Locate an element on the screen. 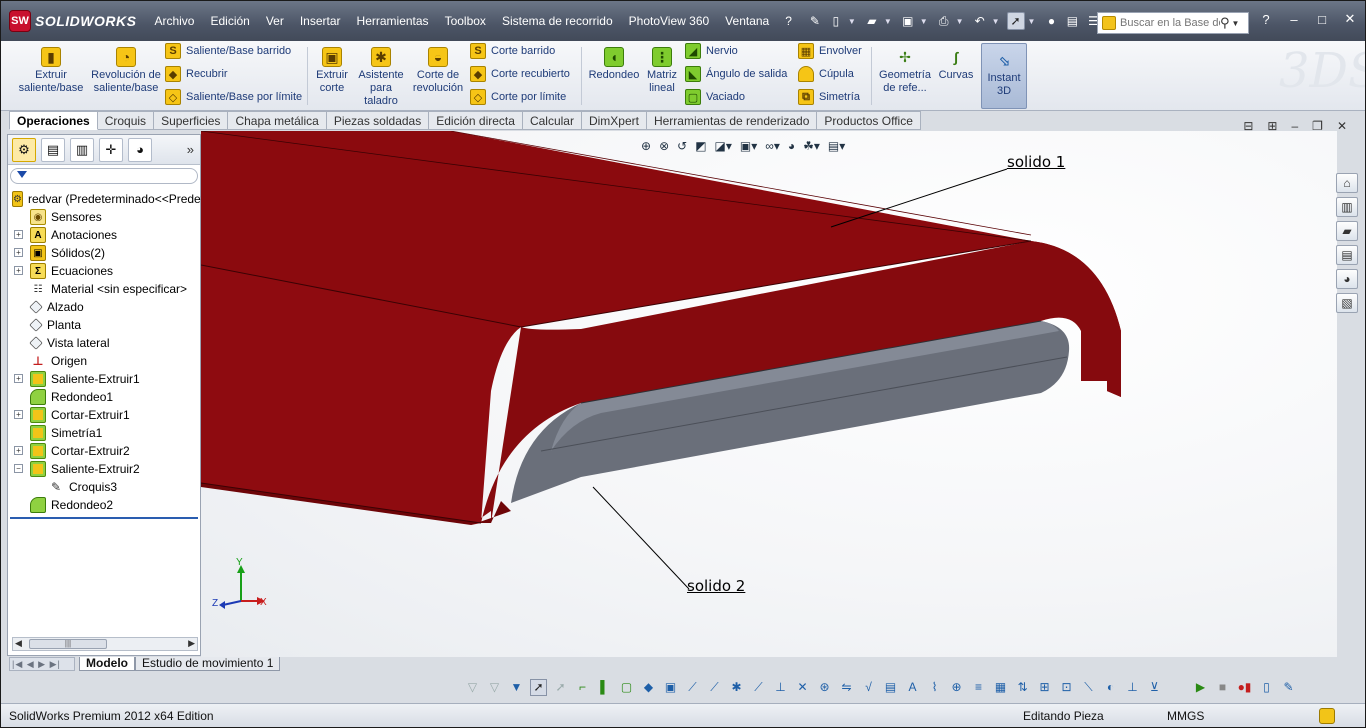 This screenshot has height=728, width=1366. menu-ayuda: ? is located at coordinates (788, 21).